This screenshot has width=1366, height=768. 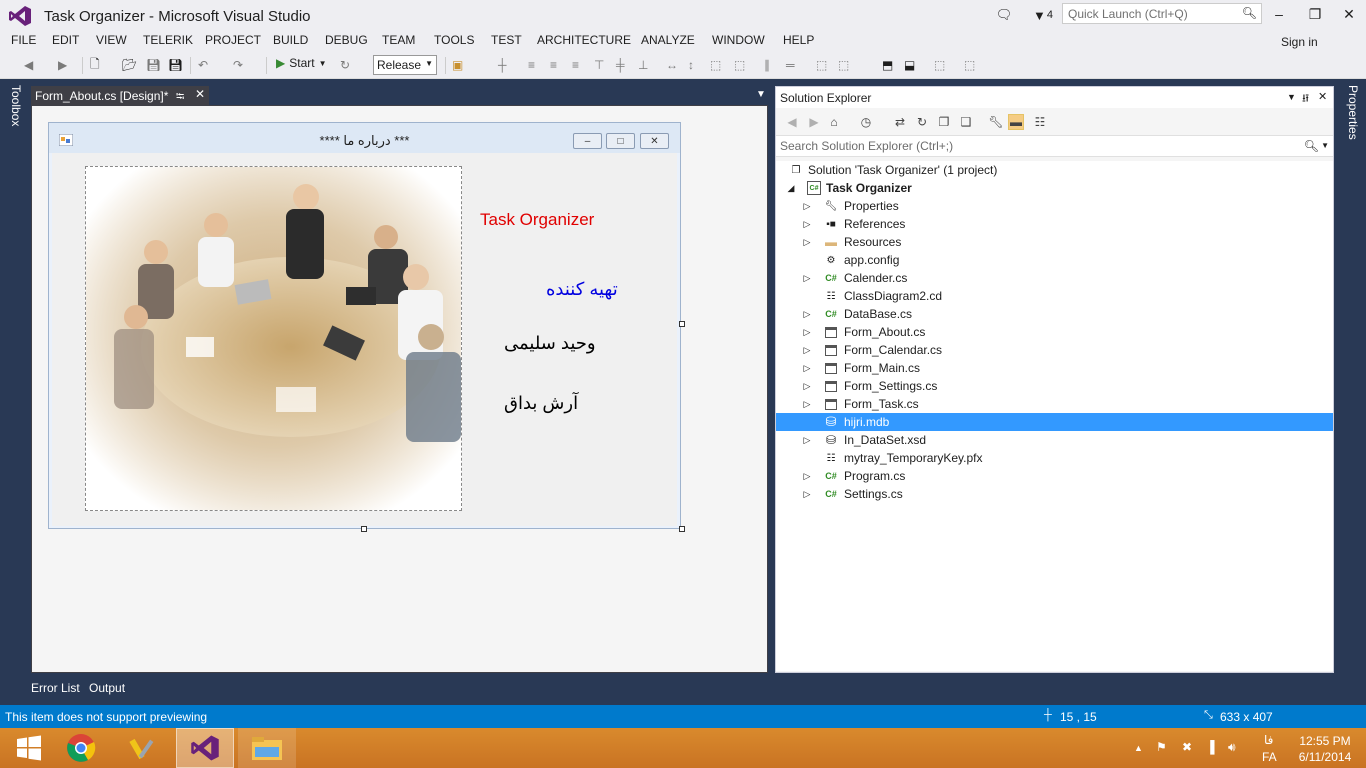 What do you see at coordinates (1054, 458) in the screenshot?
I see `tree-item-temporary-key: ☷ mytray_TemporaryKey.pfx` at bounding box center [1054, 458].